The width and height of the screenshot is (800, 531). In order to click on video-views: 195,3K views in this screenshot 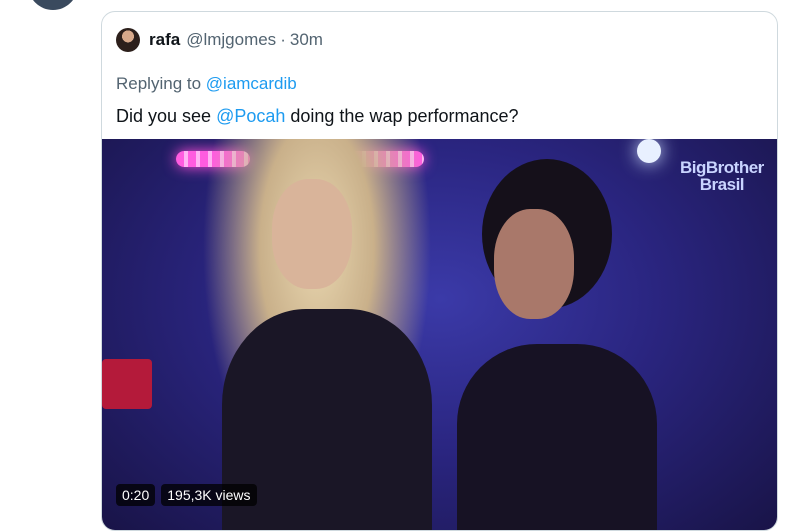, I will do `click(209, 495)`.